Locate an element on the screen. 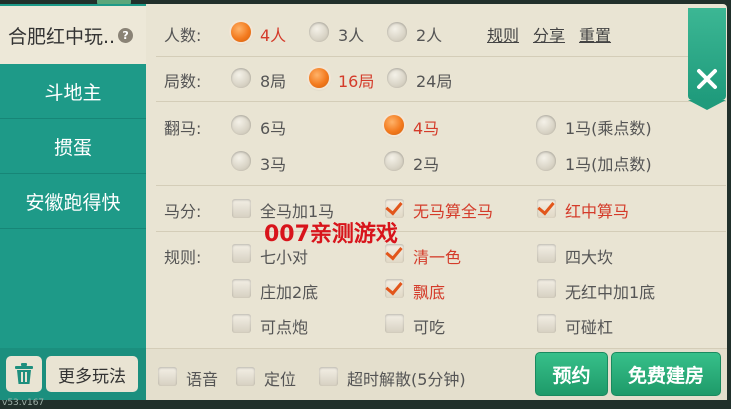 The height and width of the screenshot is (409, 731). version-label: v53.v167 is located at coordinates (23, 403).